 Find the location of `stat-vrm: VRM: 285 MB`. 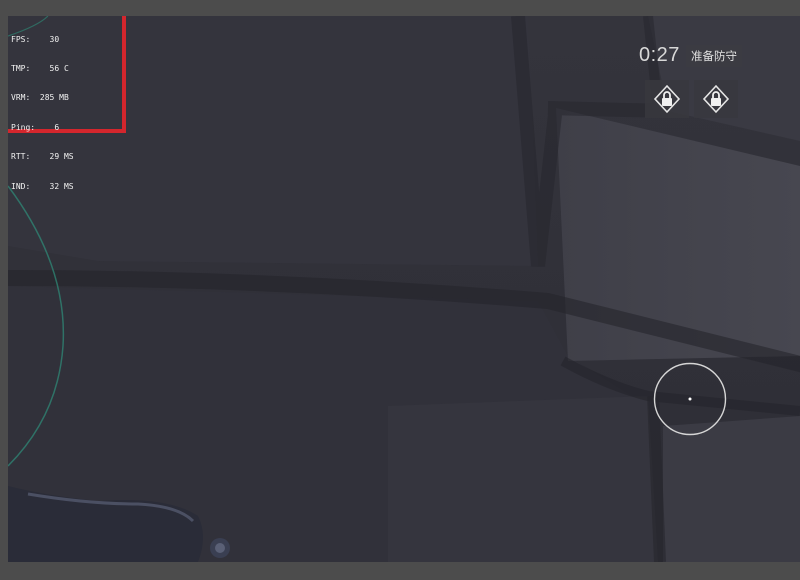

stat-vrm: VRM: 285 MB is located at coordinates (42, 98).